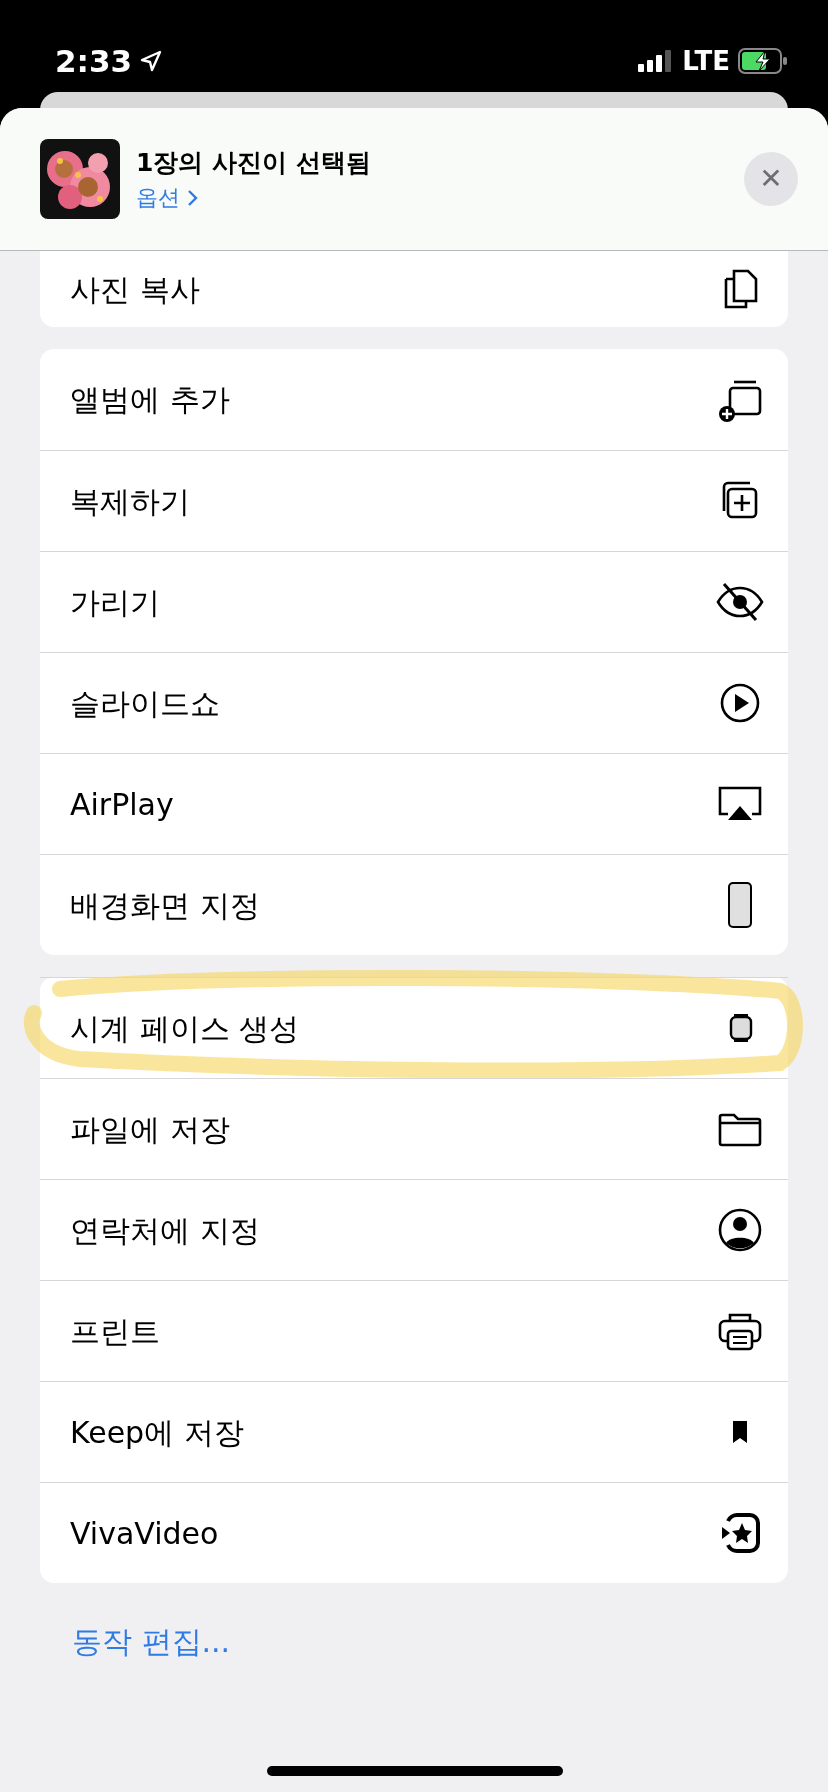 The image size is (828, 1792). I want to click on action-row: 연락처에 지정, so click(414, 1229).